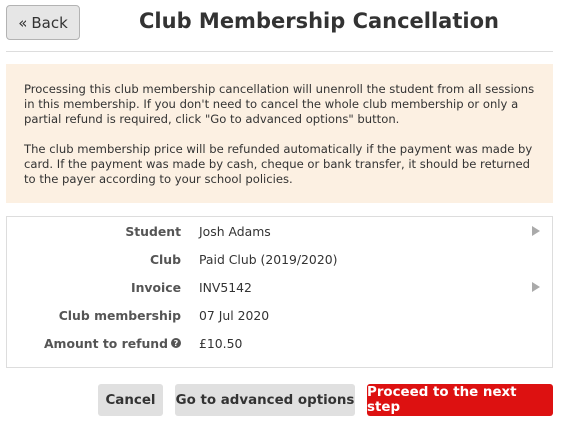  I want to click on proceed-button: Proceed to the next step, so click(460, 400).